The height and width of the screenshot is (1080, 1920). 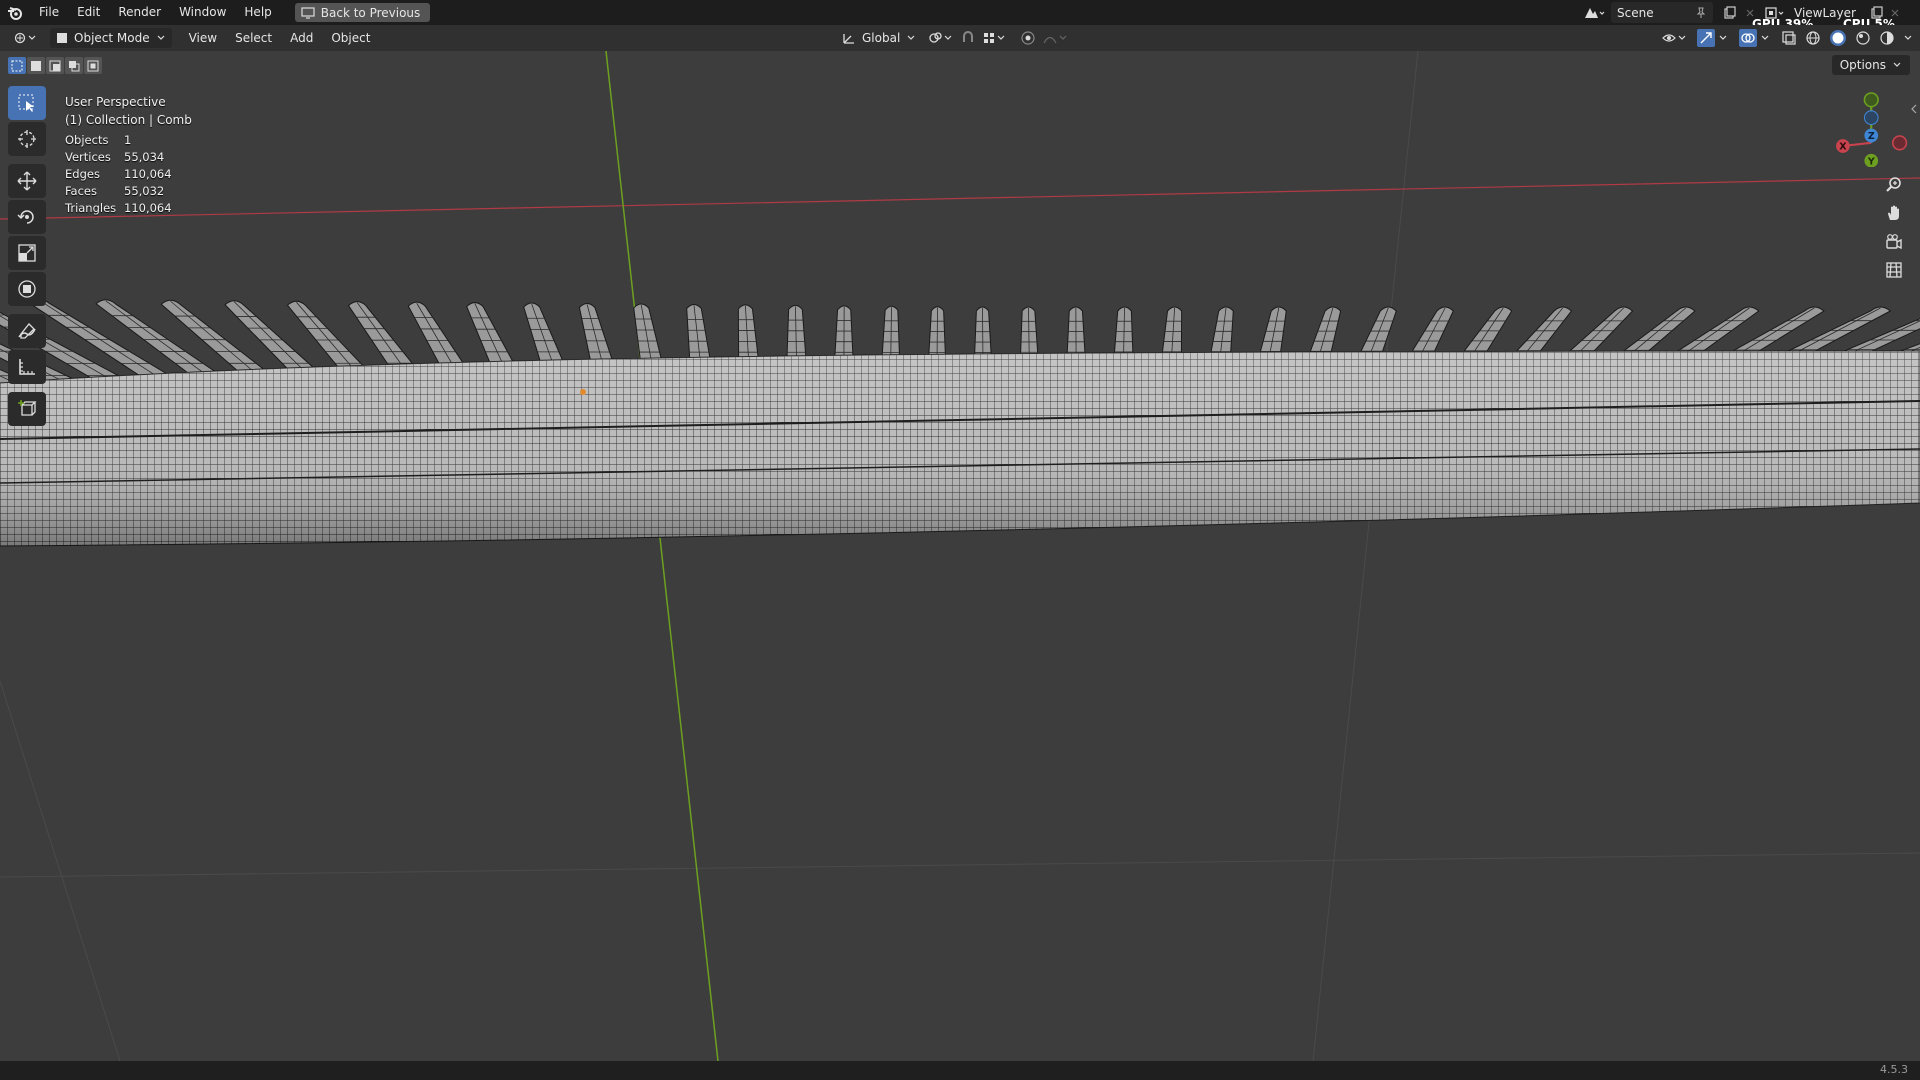 I want to click on gizmo-neg-y, so click(x=1871, y=100).